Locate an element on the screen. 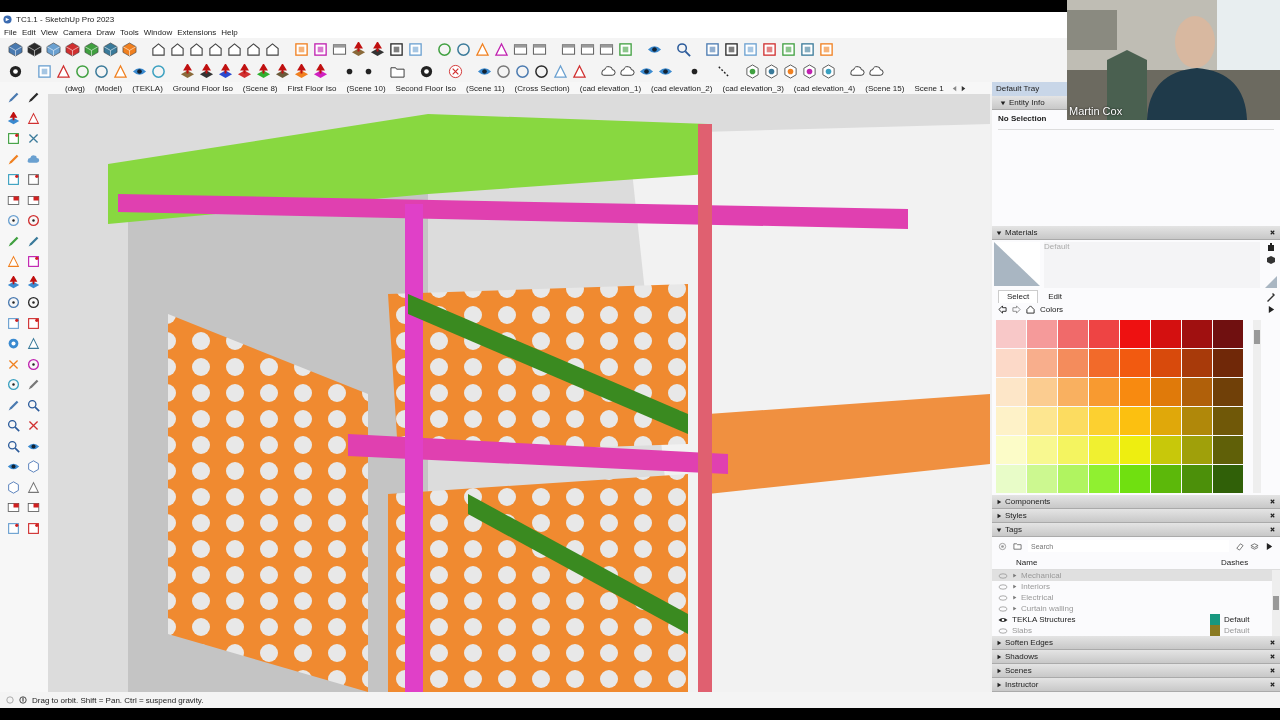 The width and height of the screenshot is (1280, 720). panel-header: Instructor is located at coordinates (1136, 685).